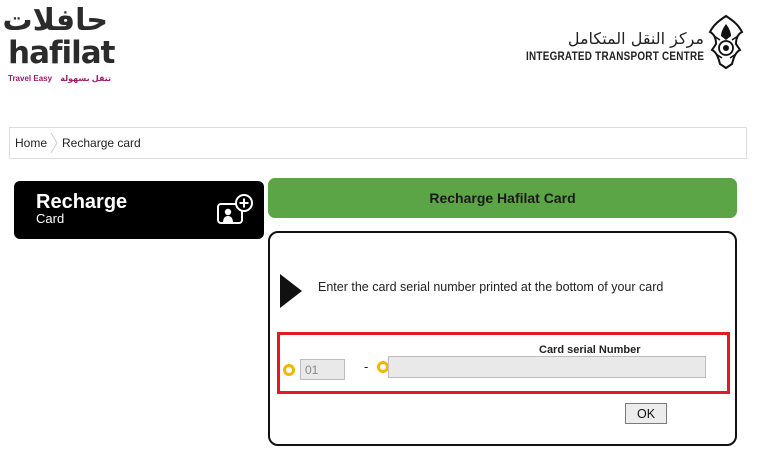 This screenshot has width=768, height=465. What do you see at coordinates (50, 218) in the screenshot?
I see `recharge-subtitle: Card` at bounding box center [50, 218].